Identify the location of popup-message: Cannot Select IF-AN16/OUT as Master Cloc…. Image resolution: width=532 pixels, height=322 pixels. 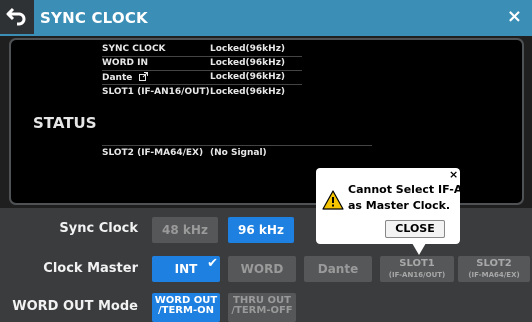
(432, 198).